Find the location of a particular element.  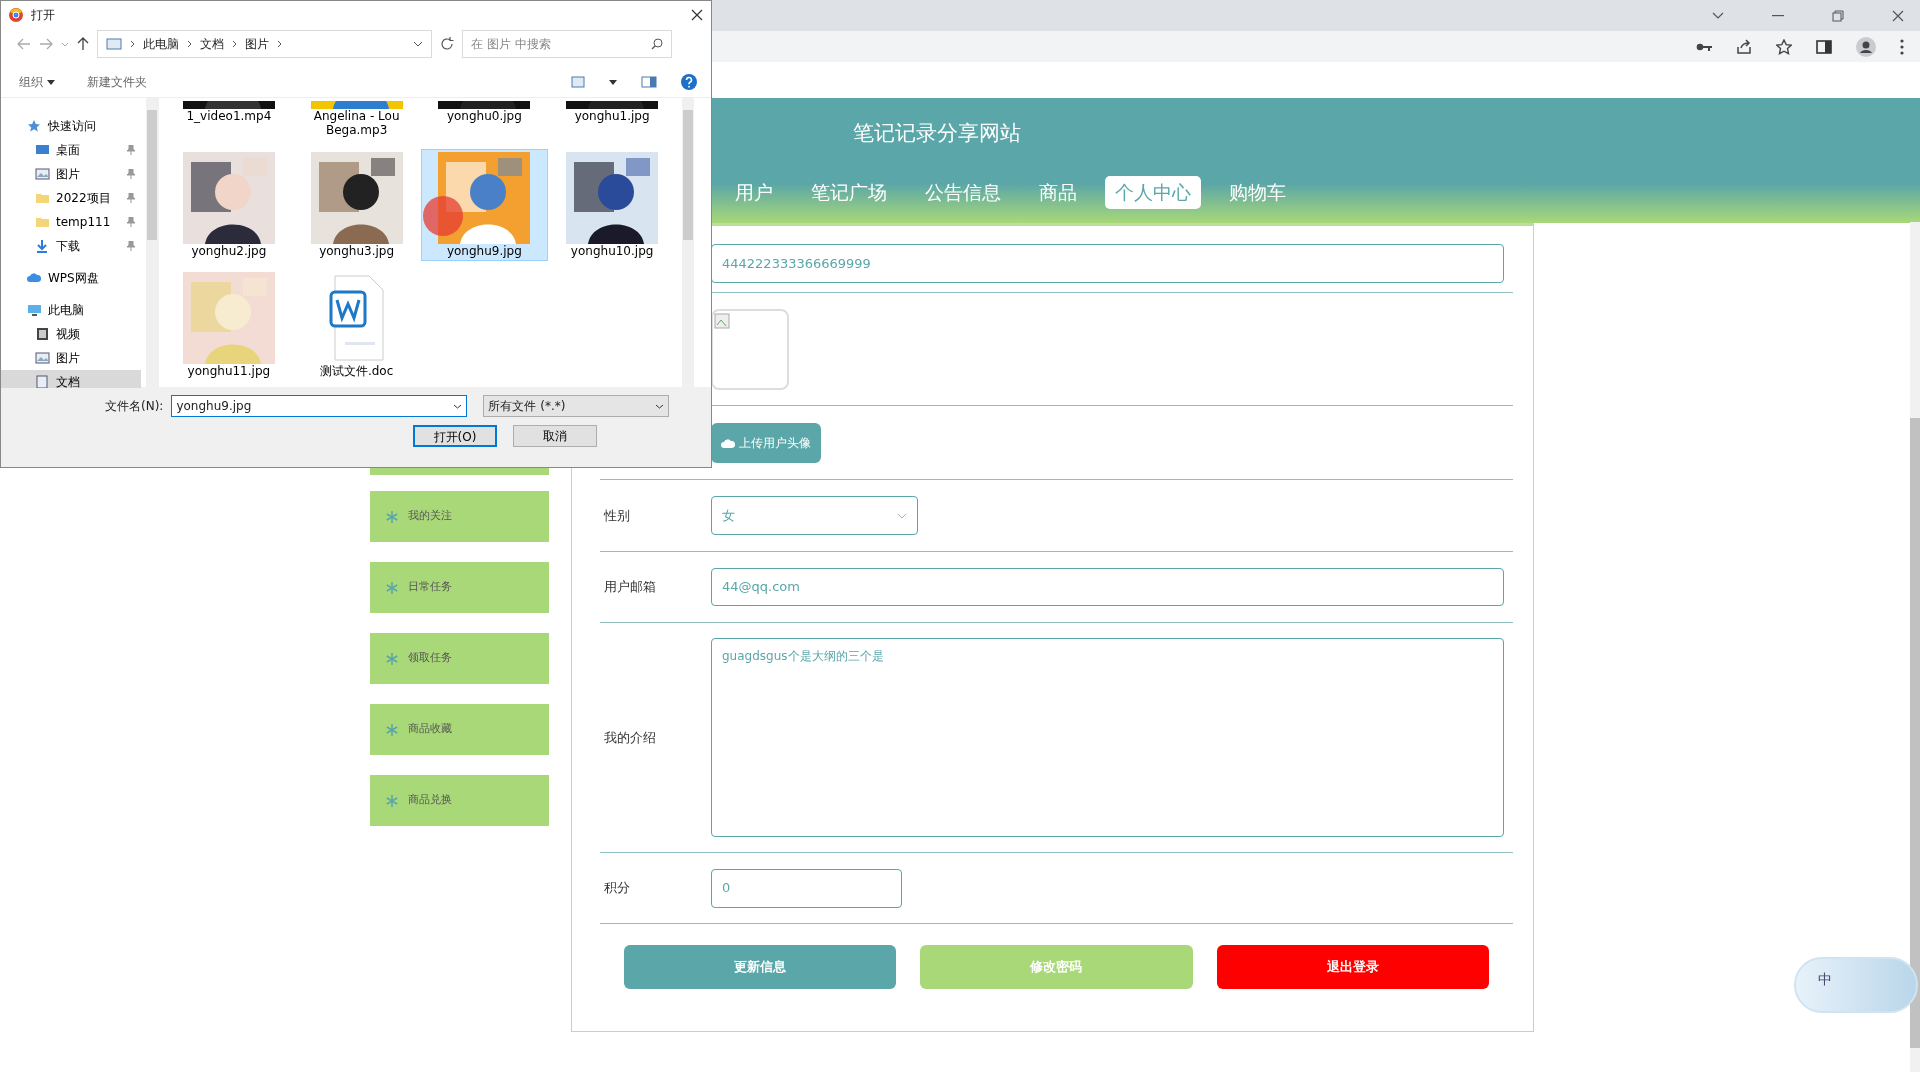

browser-logo-icon is located at coordinates (16, 15).